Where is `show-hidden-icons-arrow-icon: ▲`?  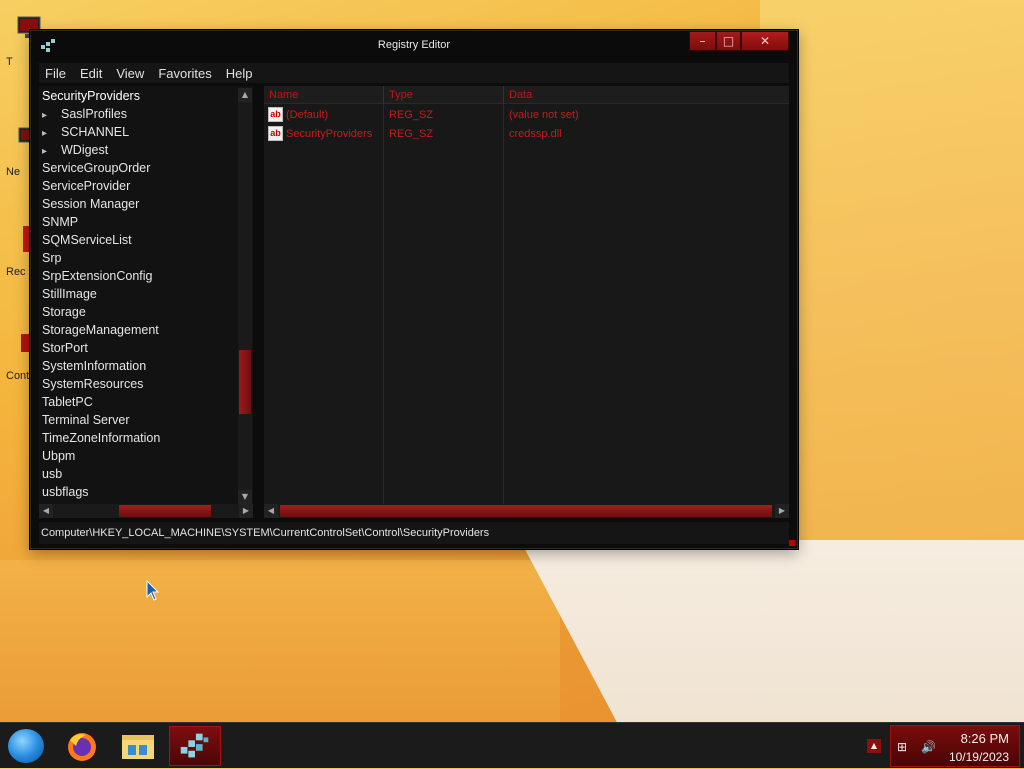 show-hidden-icons-arrow-icon: ▲ is located at coordinates (874, 746).